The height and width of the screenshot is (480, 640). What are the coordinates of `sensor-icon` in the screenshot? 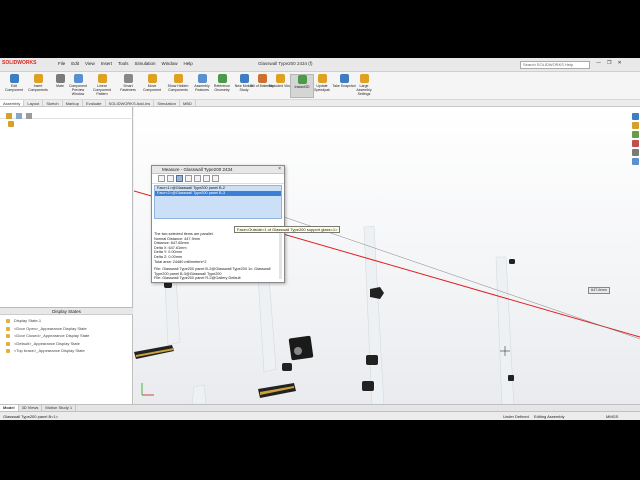 It's located at (215, 178).